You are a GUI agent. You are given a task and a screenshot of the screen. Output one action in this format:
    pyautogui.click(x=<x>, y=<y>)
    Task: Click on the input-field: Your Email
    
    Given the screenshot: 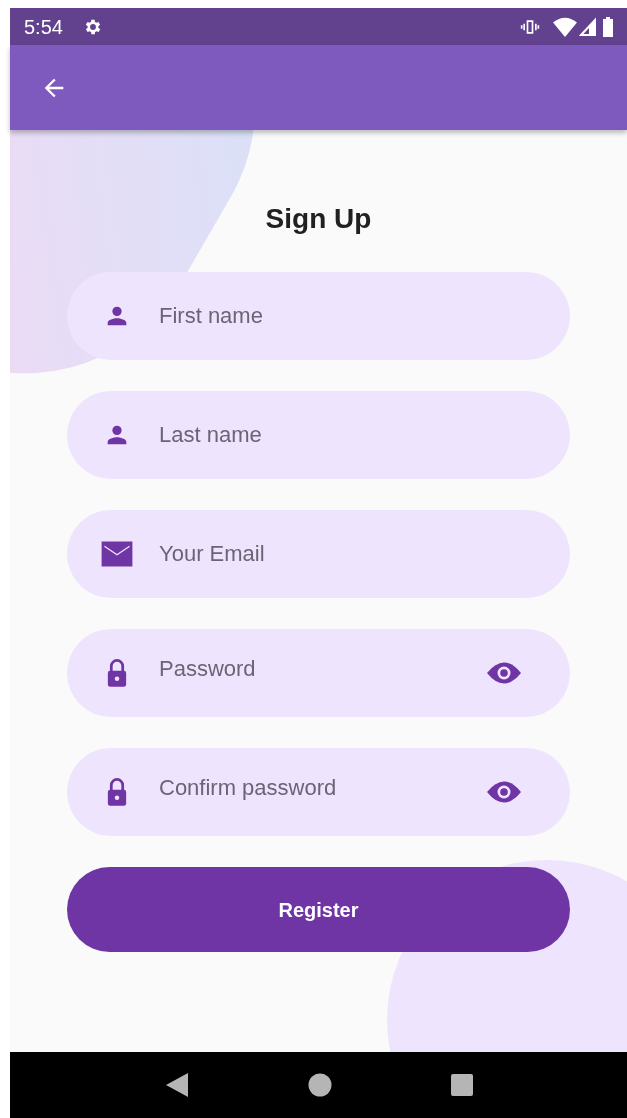 What is the action you would take?
    pyautogui.click(x=318, y=554)
    